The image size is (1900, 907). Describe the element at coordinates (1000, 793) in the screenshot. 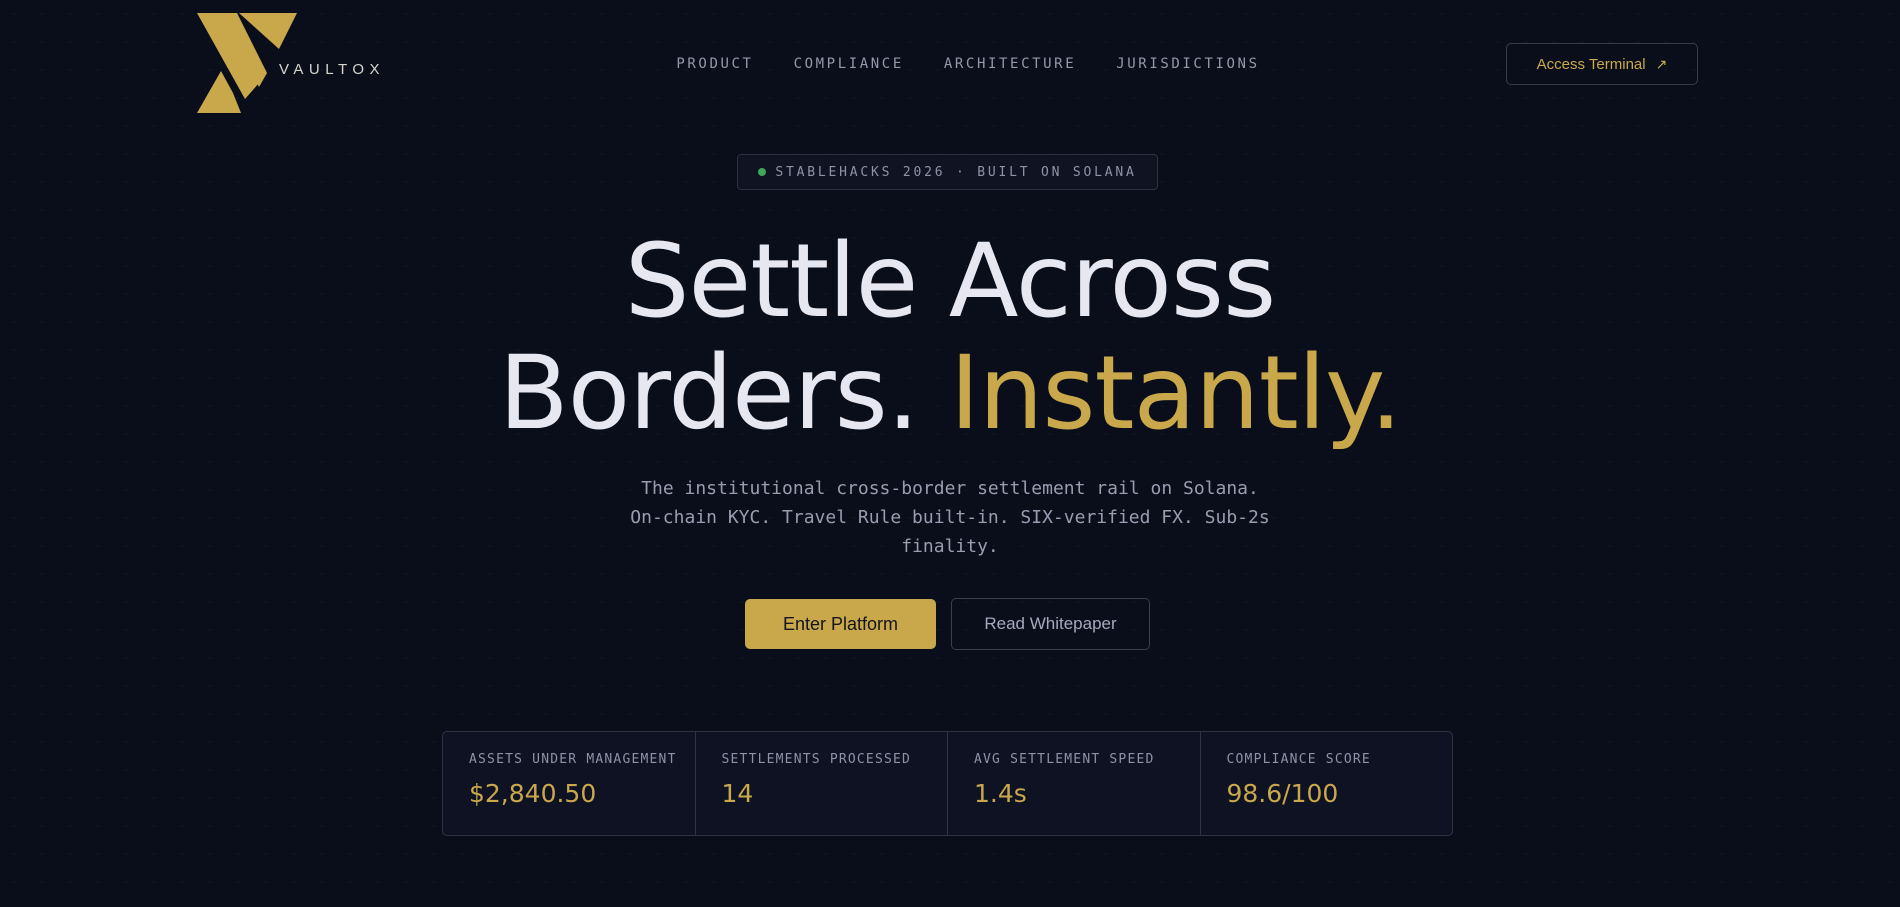

I see `stat-value: 1.4s` at that location.